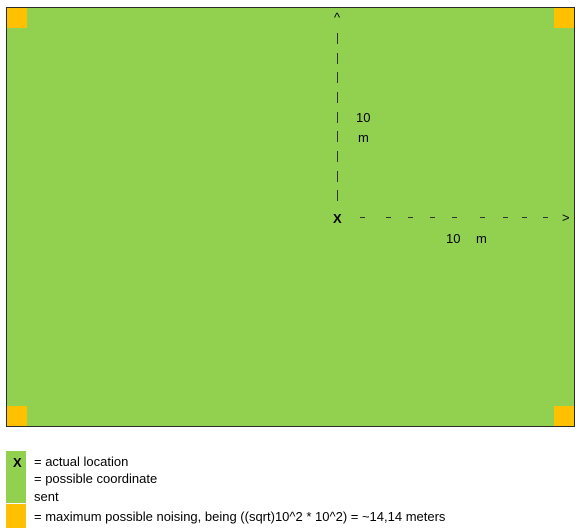  Describe the element at coordinates (566, 217) in the screenshot. I see `right-arrow-icon: >` at that location.